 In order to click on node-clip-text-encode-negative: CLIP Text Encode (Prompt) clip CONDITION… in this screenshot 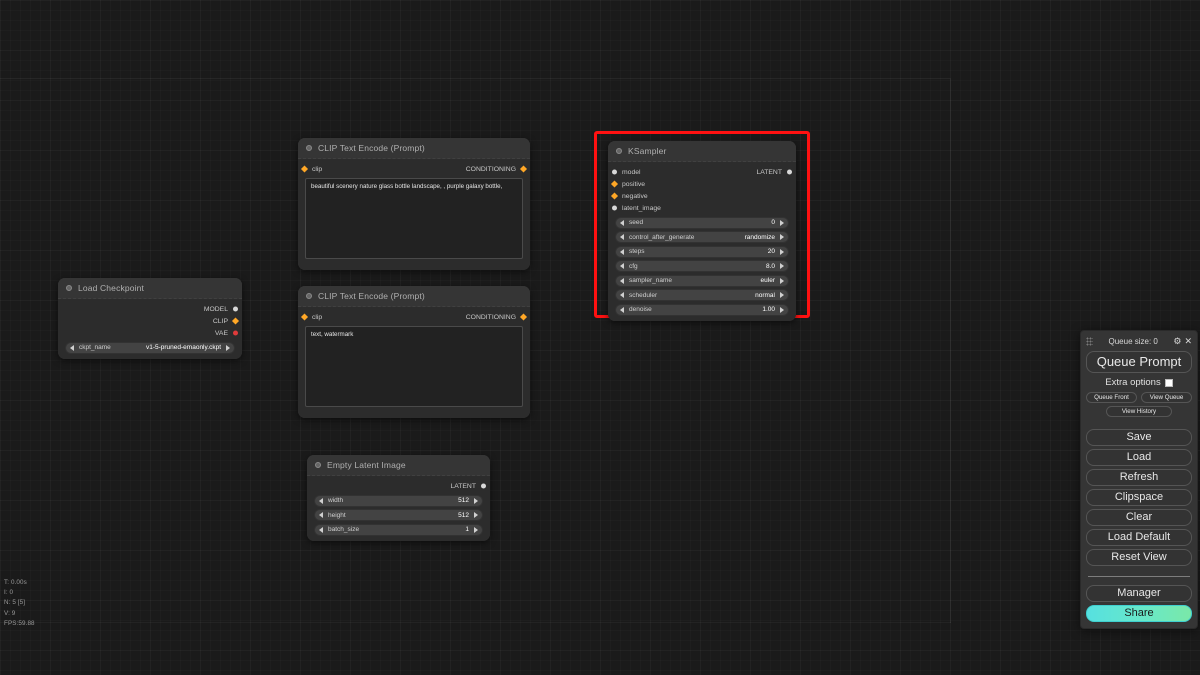, I will do `click(414, 352)`.